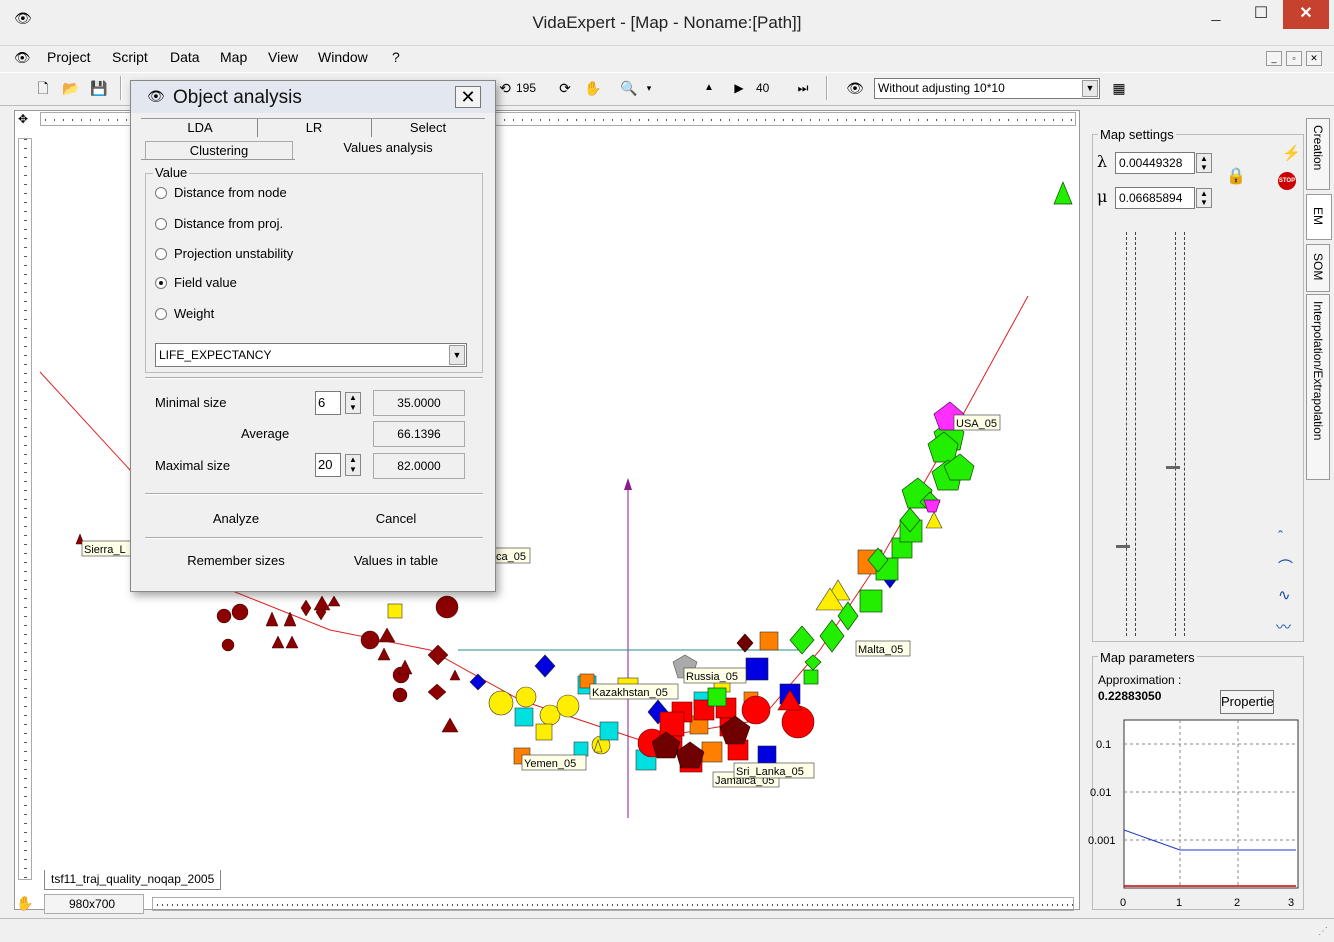  What do you see at coordinates (396, 57) in the screenshot?
I see `menu-help: ?` at bounding box center [396, 57].